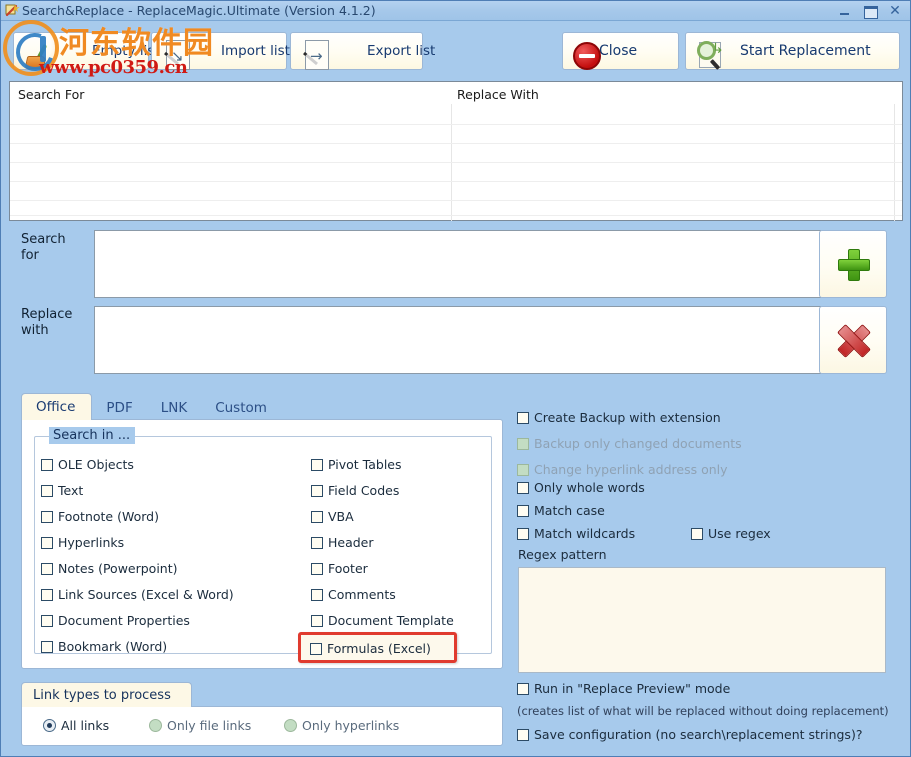 Image resolution: width=911 pixels, height=757 pixels. Describe the element at coordinates (119, 407) in the screenshot. I see `tab-pdf: PDF` at that location.